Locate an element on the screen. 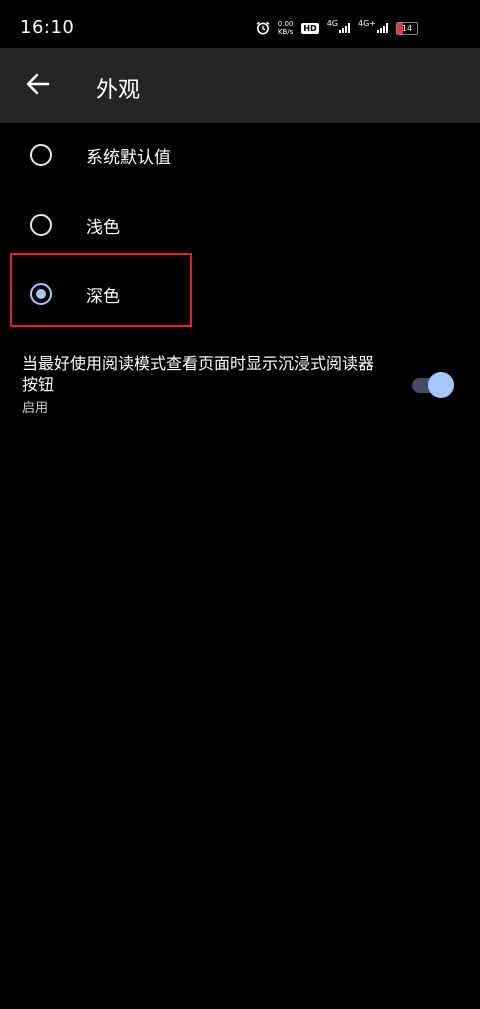 The image size is (480, 1009). option-system-default: 系统默认值 is located at coordinates (240, 157).